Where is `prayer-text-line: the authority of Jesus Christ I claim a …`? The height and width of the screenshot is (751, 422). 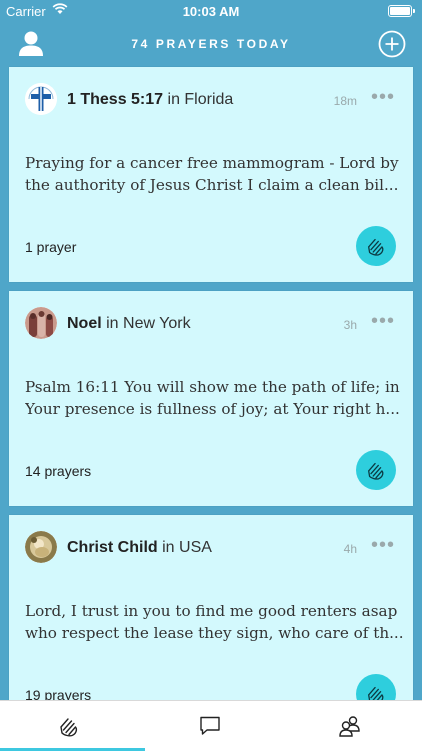
prayer-text-line: the authority of Jesus Christ I claim a … is located at coordinates (212, 185).